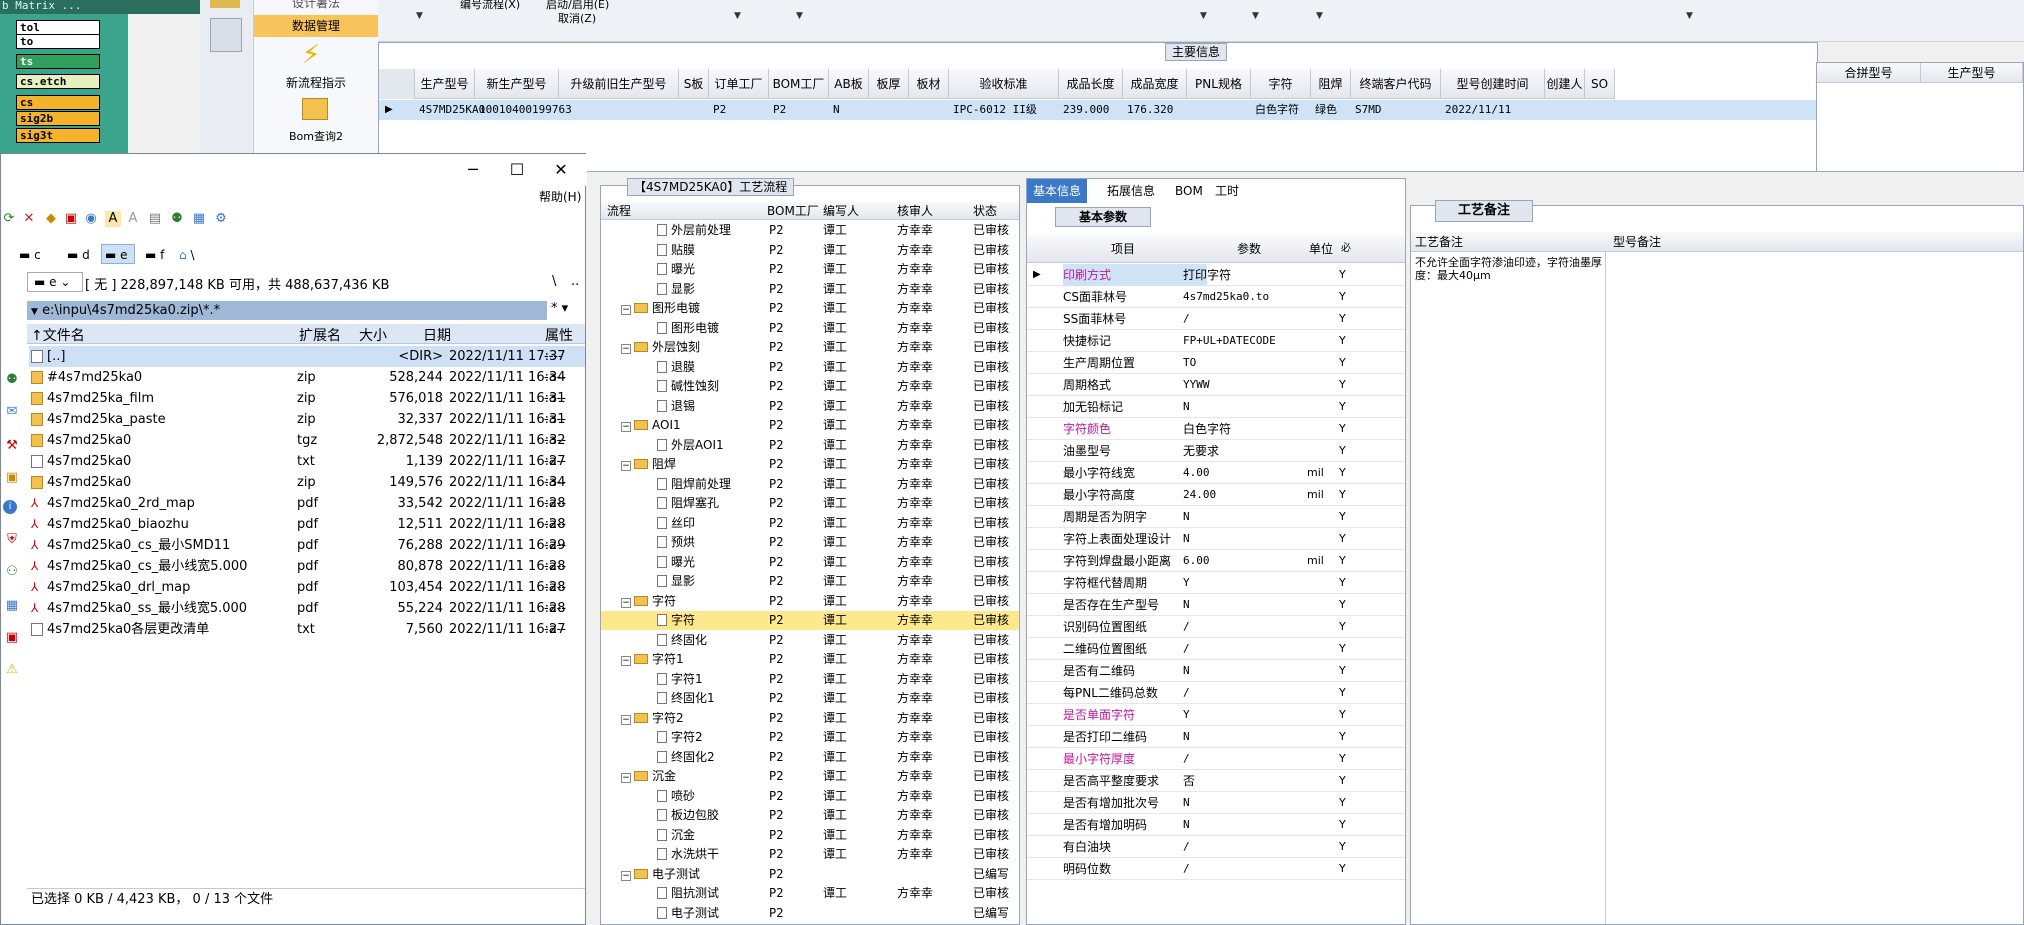 This screenshot has width=2024, height=925. What do you see at coordinates (1216, 671) in the screenshot?
I see `param-row: 是否有二维码 N Y` at bounding box center [1216, 671].